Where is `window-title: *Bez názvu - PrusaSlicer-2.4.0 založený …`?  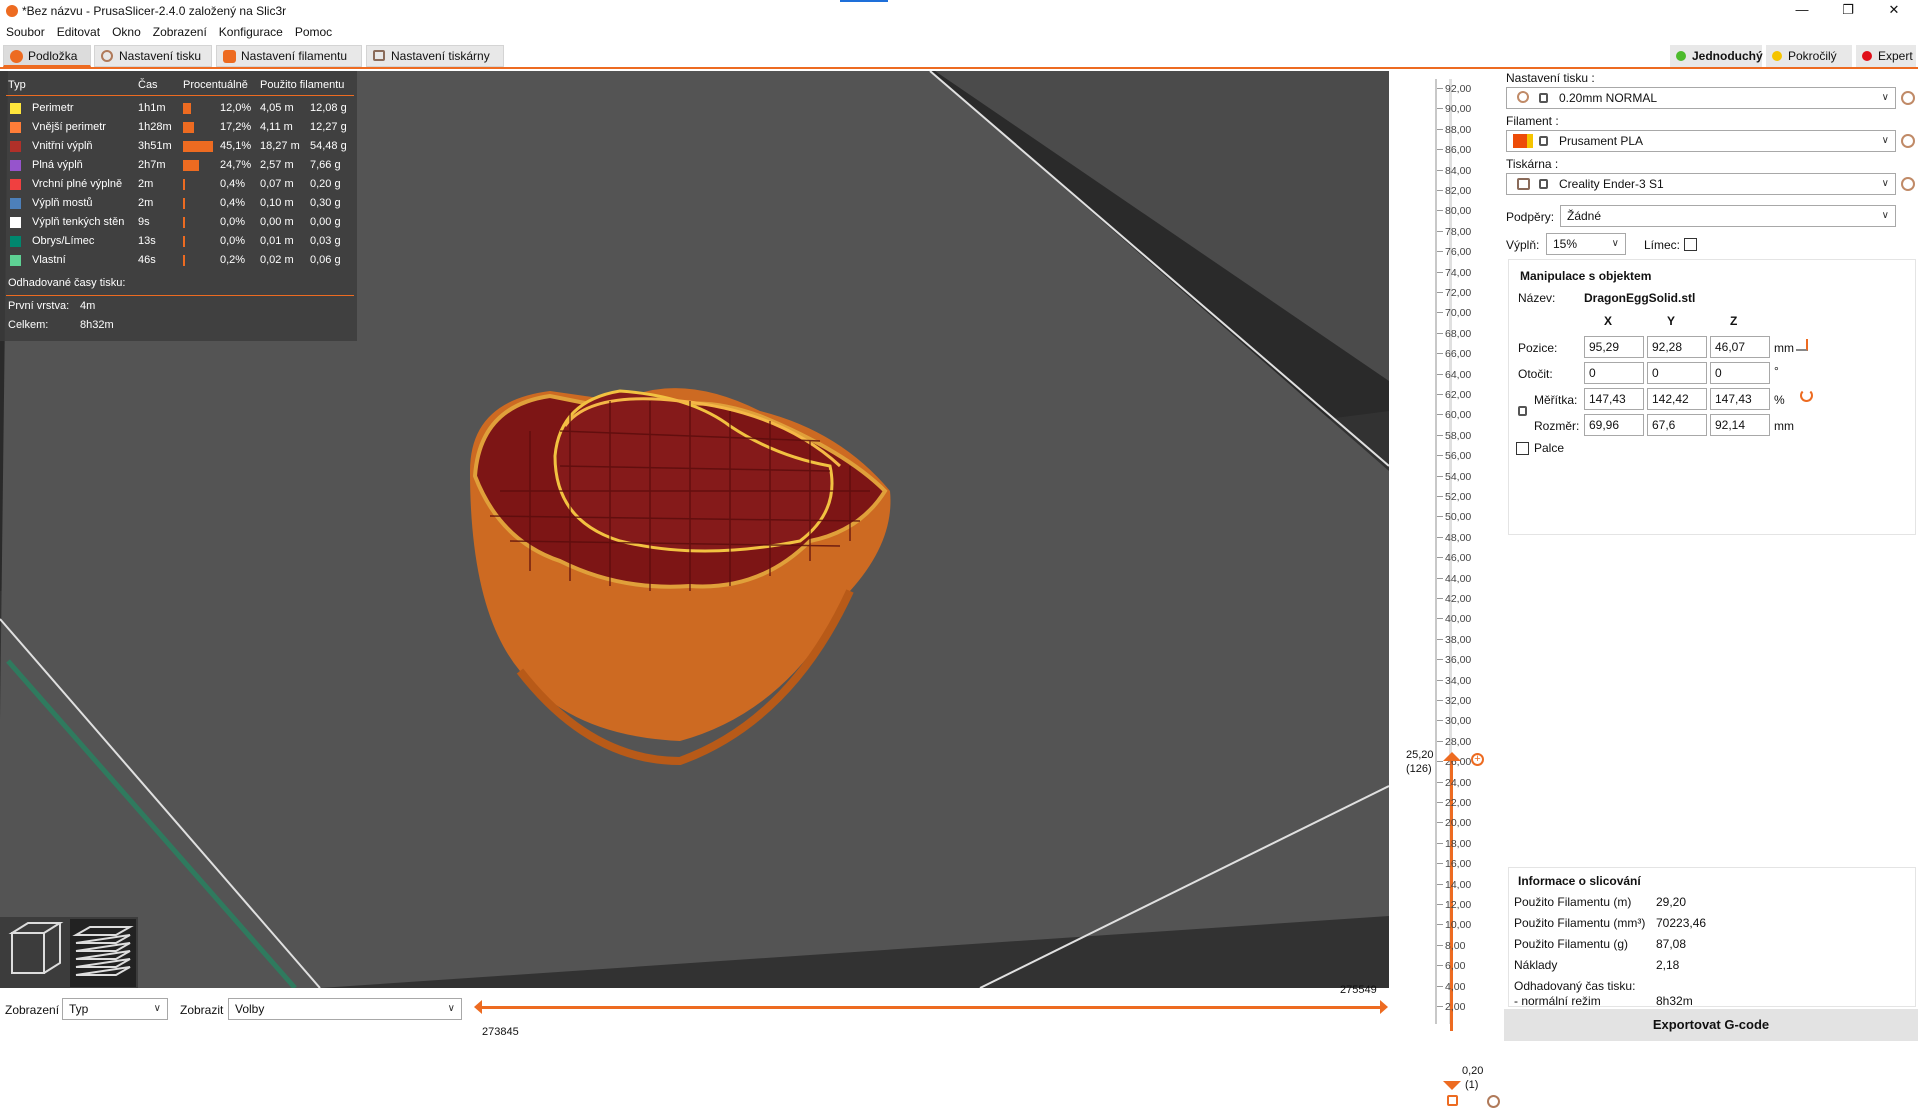 window-title: *Bez názvu - PrusaSlicer-2.4.0 založený … is located at coordinates (154, 11).